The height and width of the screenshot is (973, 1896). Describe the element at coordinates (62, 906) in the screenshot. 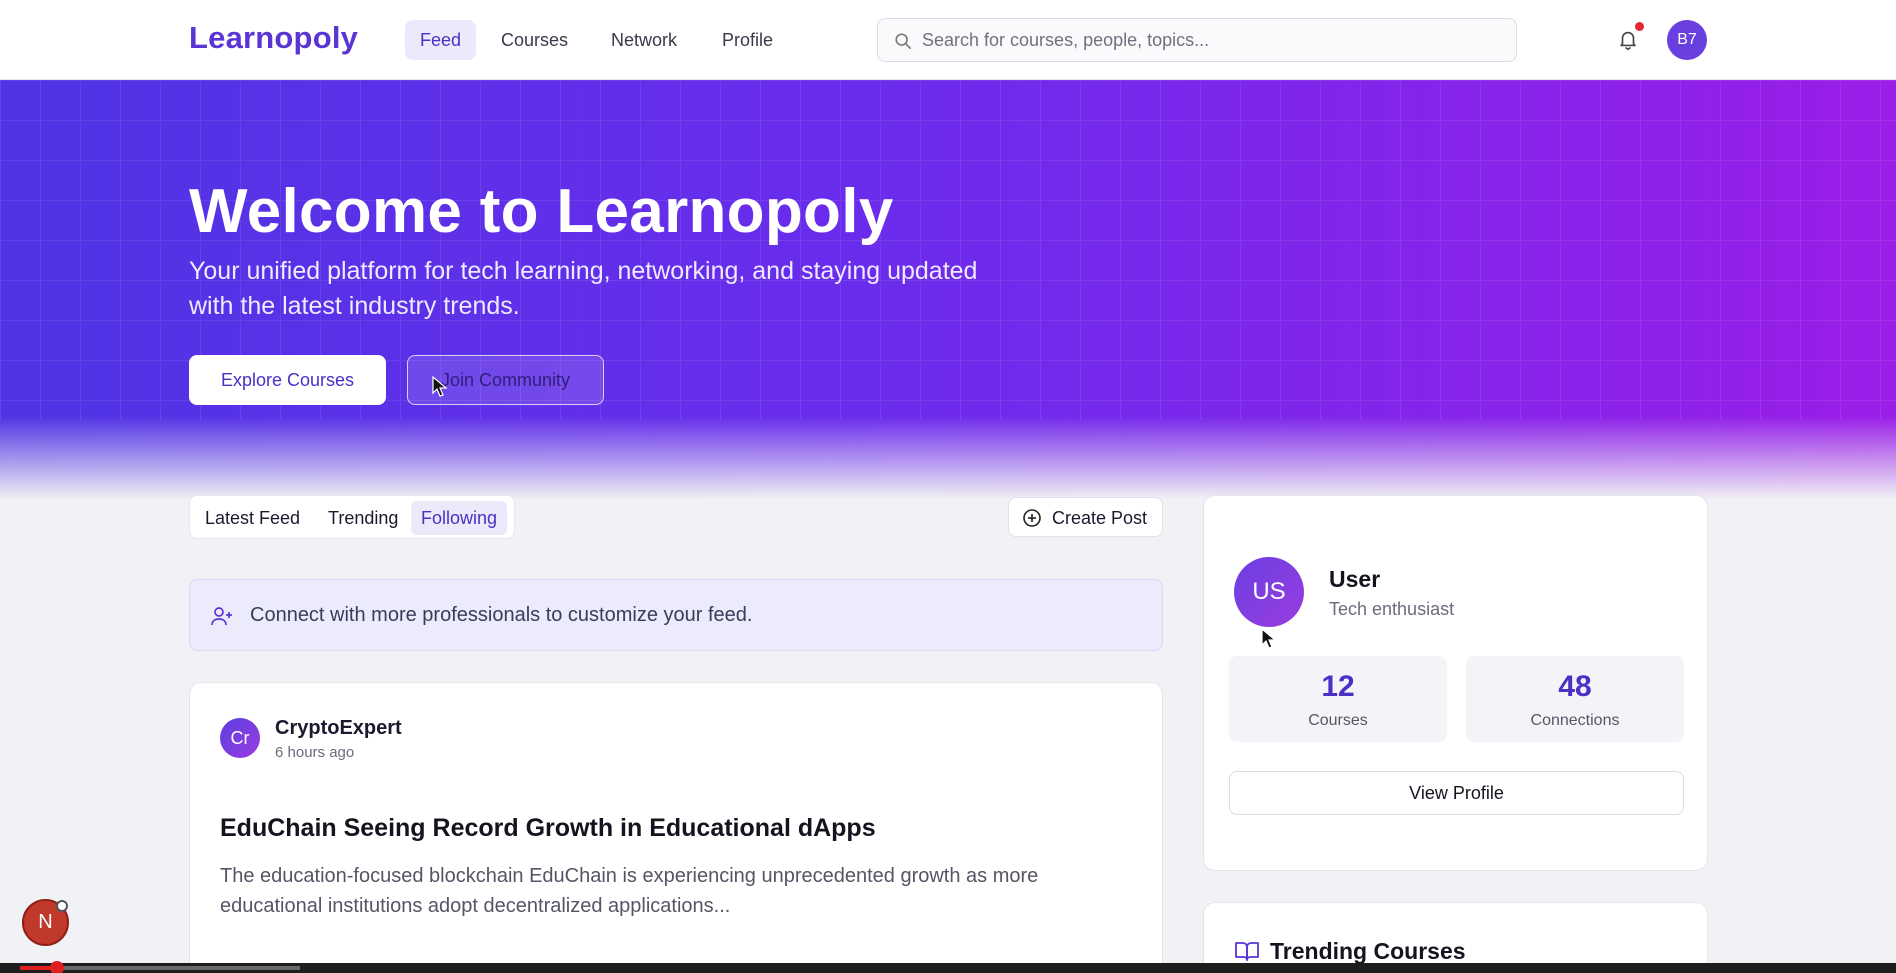

I see `badge-indicator-dot` at that location.